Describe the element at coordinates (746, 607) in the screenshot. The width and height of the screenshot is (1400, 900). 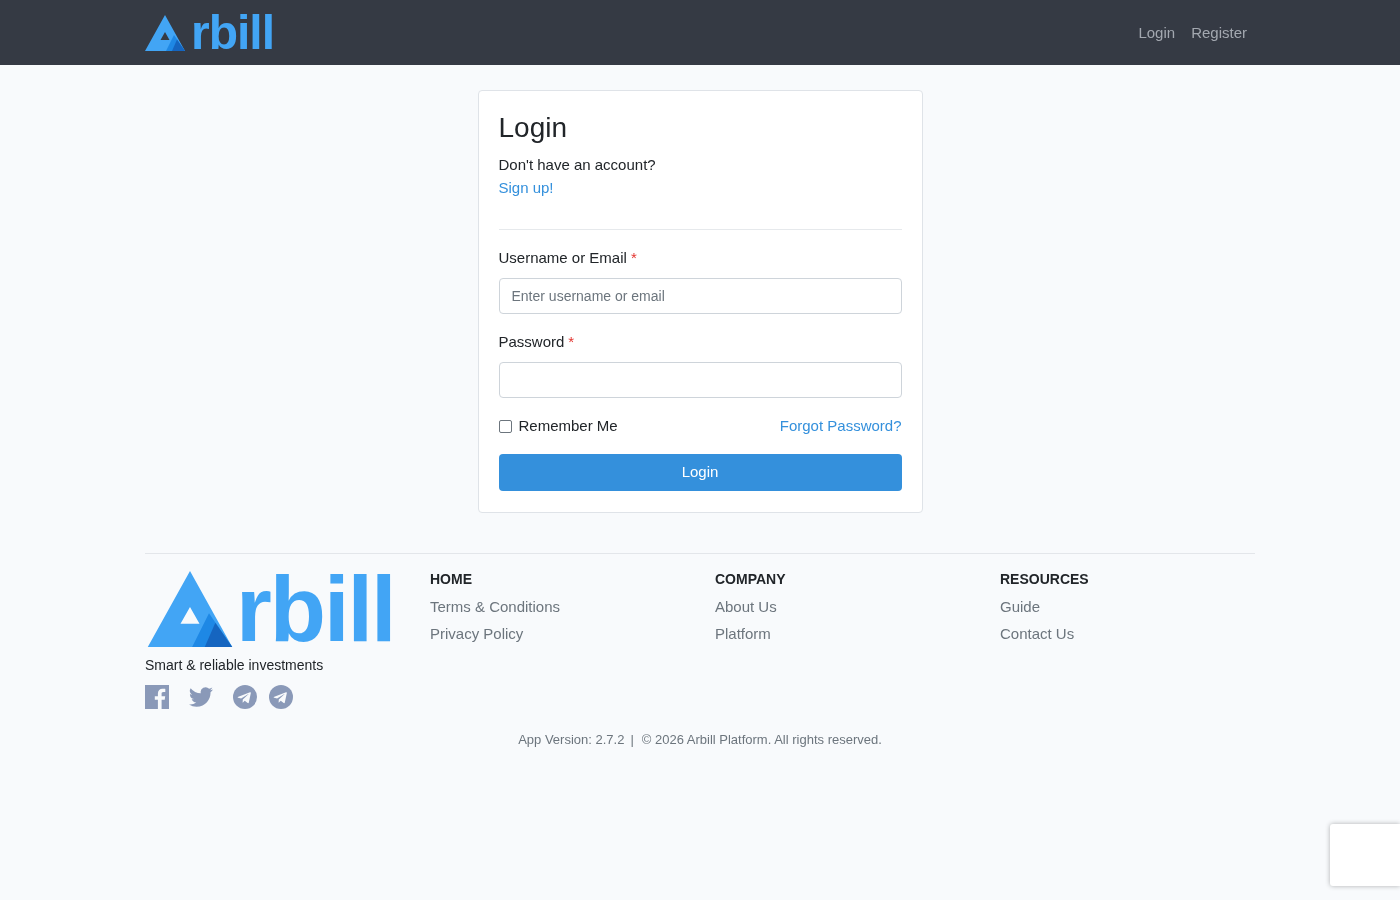
I see `footer-link: About Us` at that location.